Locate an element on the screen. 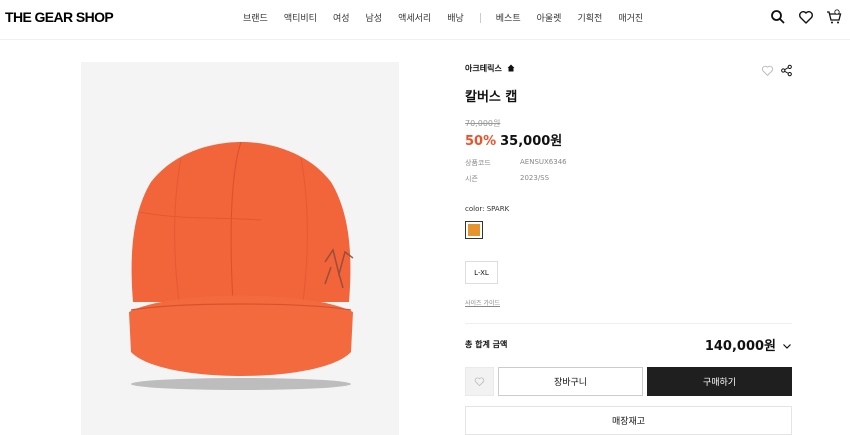 This screenshot has width=850, height=435. wishlist-icon is located at coordinates (767, 69).